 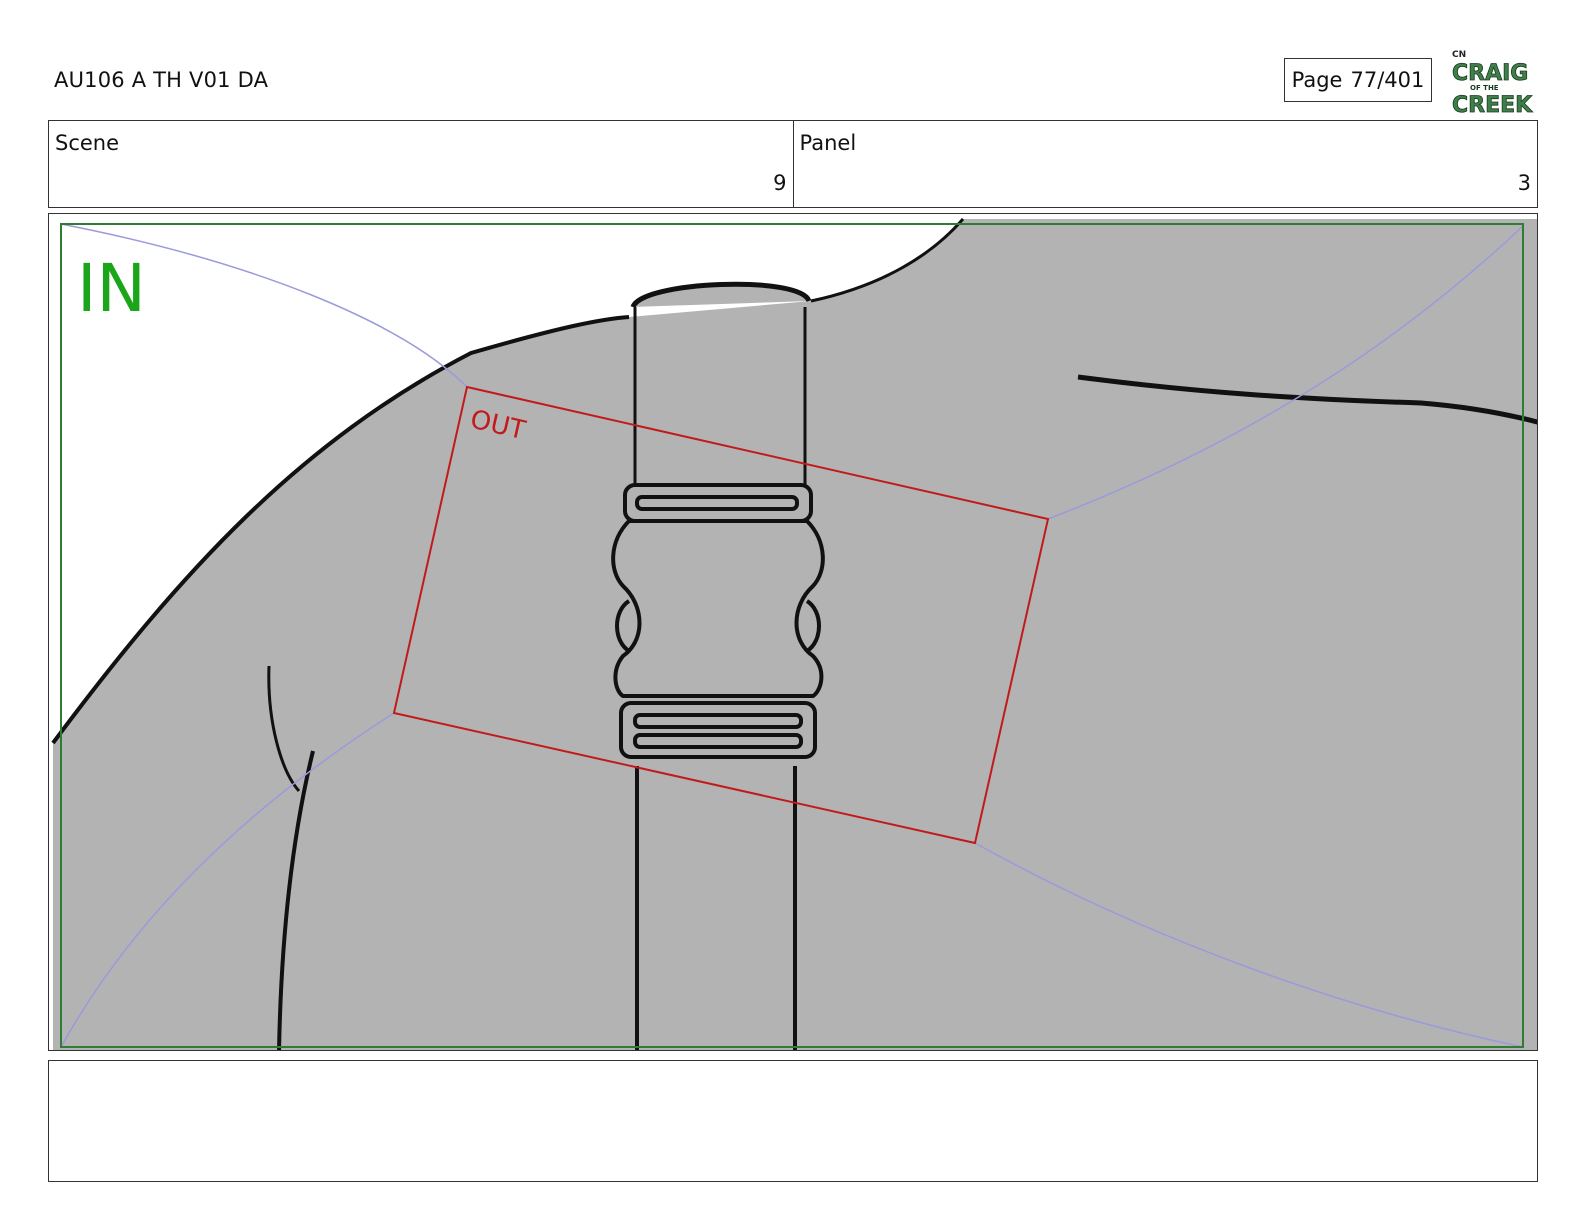 What do you see at coordinates (780, 183) in the screenshot?
I see `scene-number: 9` at bounding box center [780, 183].